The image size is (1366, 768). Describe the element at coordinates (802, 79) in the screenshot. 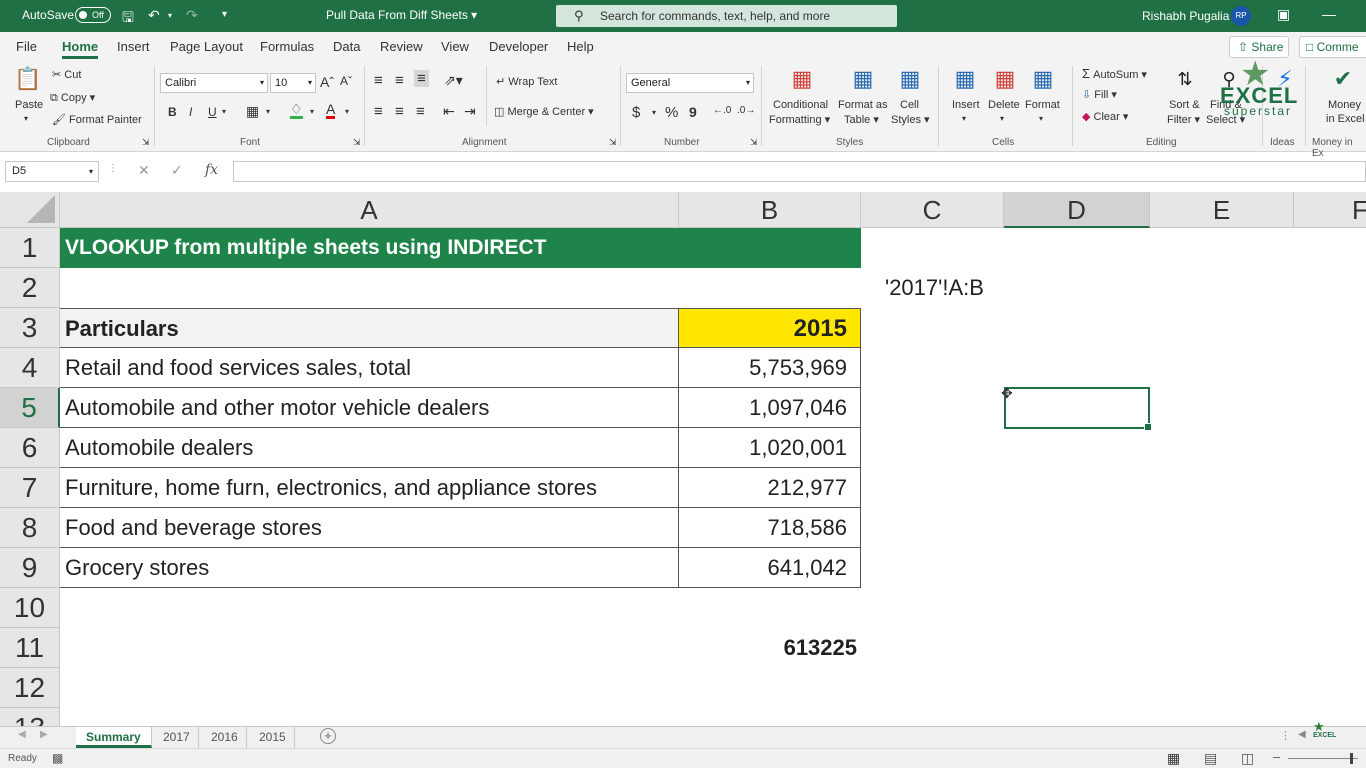

I see `conditional-formatting-icon: ▦` at that location.